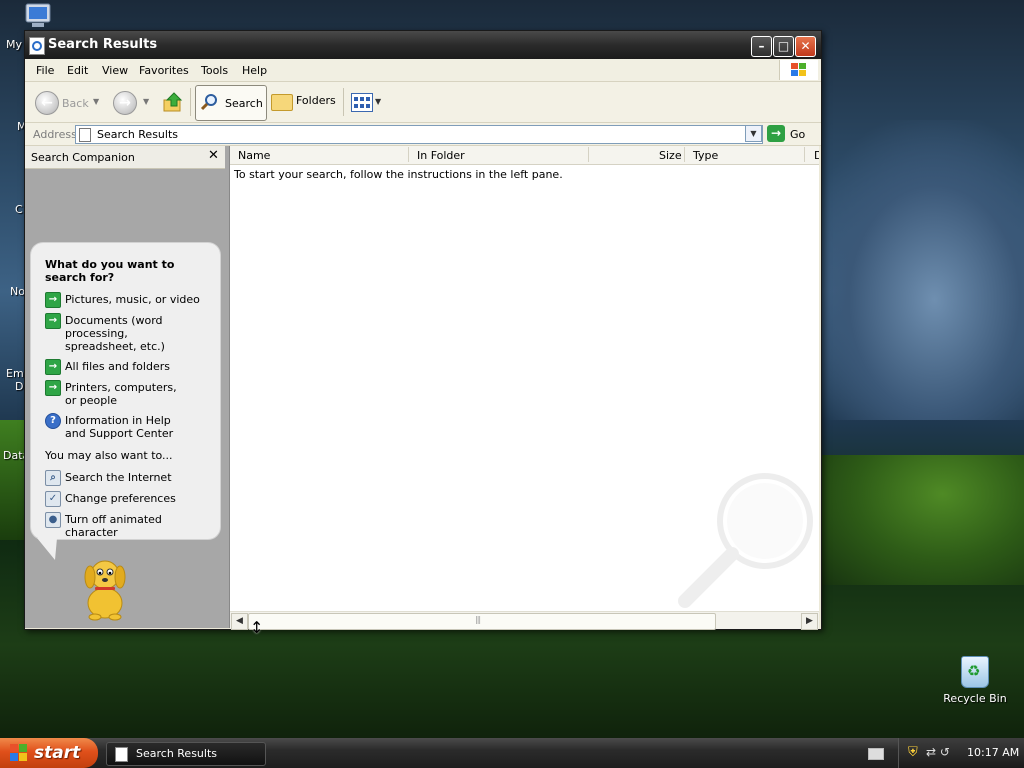 The width and height of the screenshot is (1024, 768). I want to click on network-icon: ⇄ ↺, so click(938, 752).